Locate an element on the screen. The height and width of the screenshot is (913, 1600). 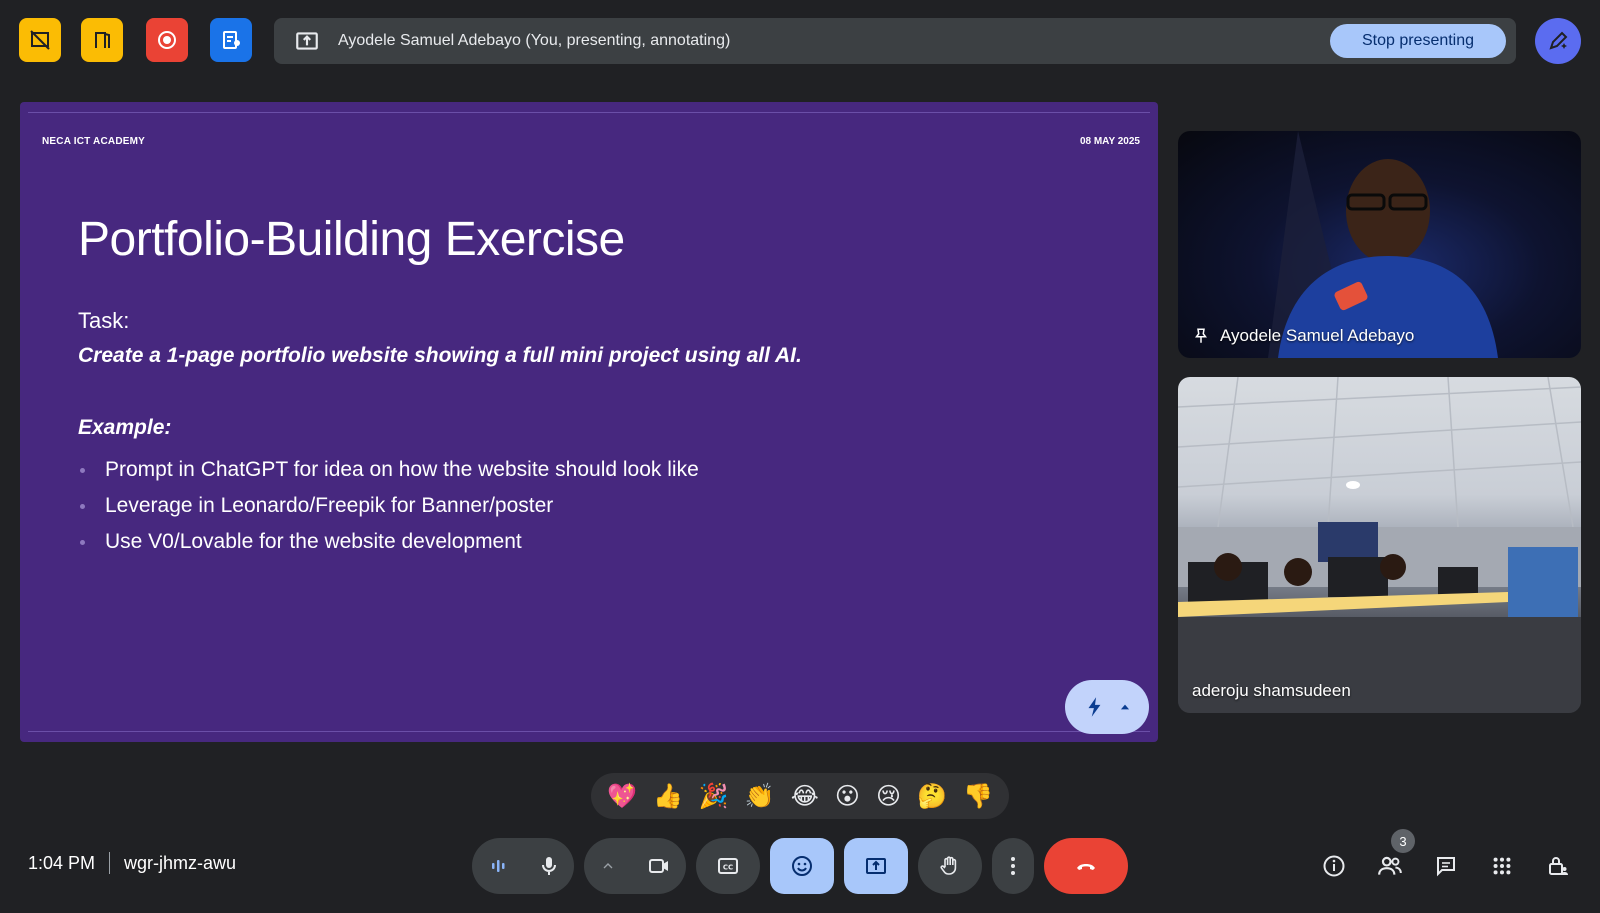
more-options-button is located at coordinates (1013, 866).